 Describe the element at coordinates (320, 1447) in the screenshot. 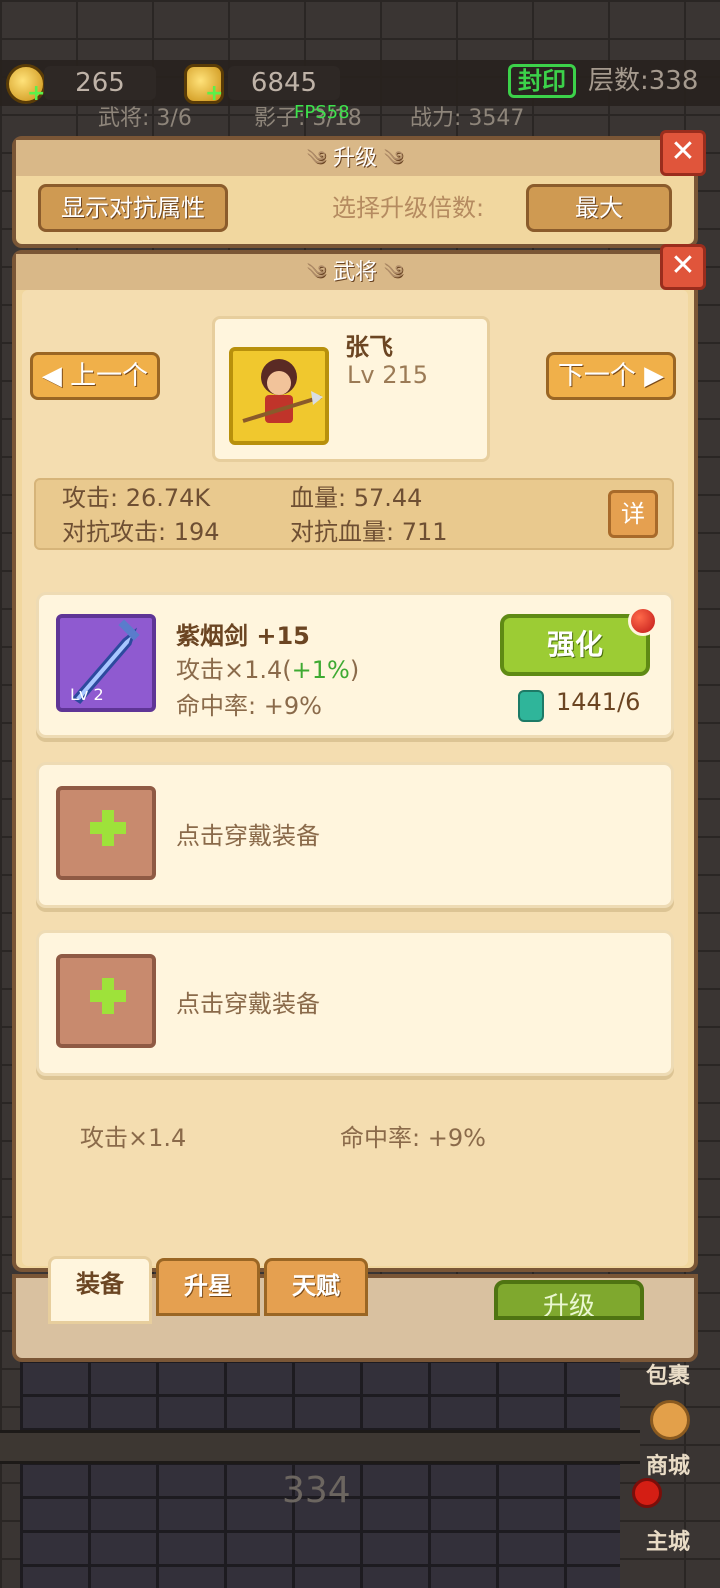

I see `tower-ledge` at that location.